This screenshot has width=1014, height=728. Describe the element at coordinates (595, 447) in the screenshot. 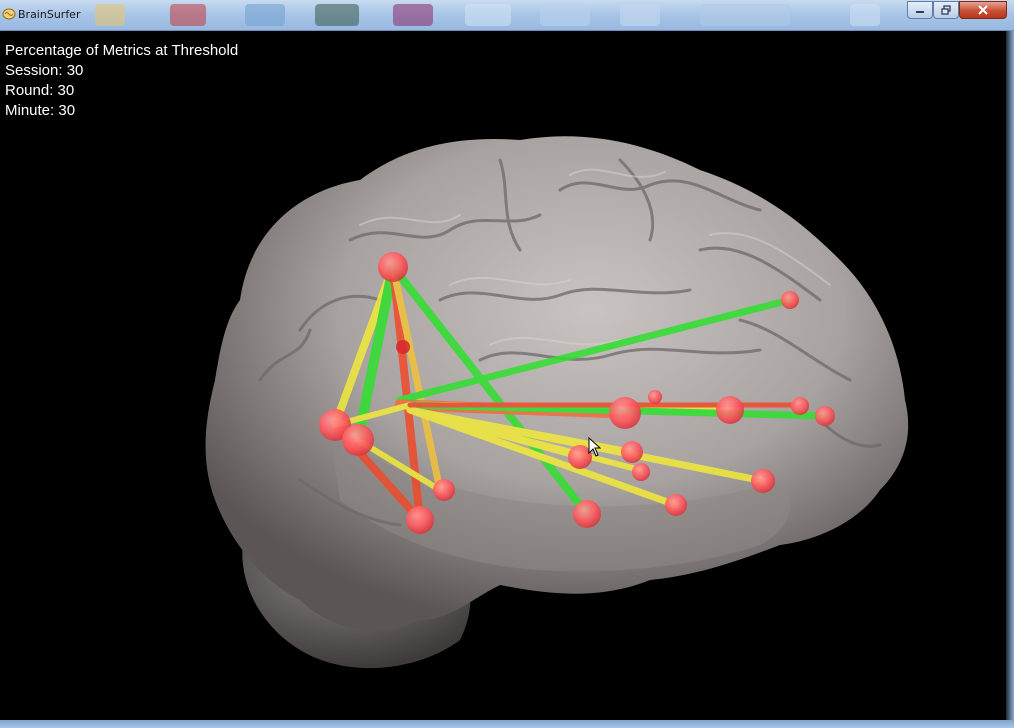

I see `mouse-cursor-icon` at that location.